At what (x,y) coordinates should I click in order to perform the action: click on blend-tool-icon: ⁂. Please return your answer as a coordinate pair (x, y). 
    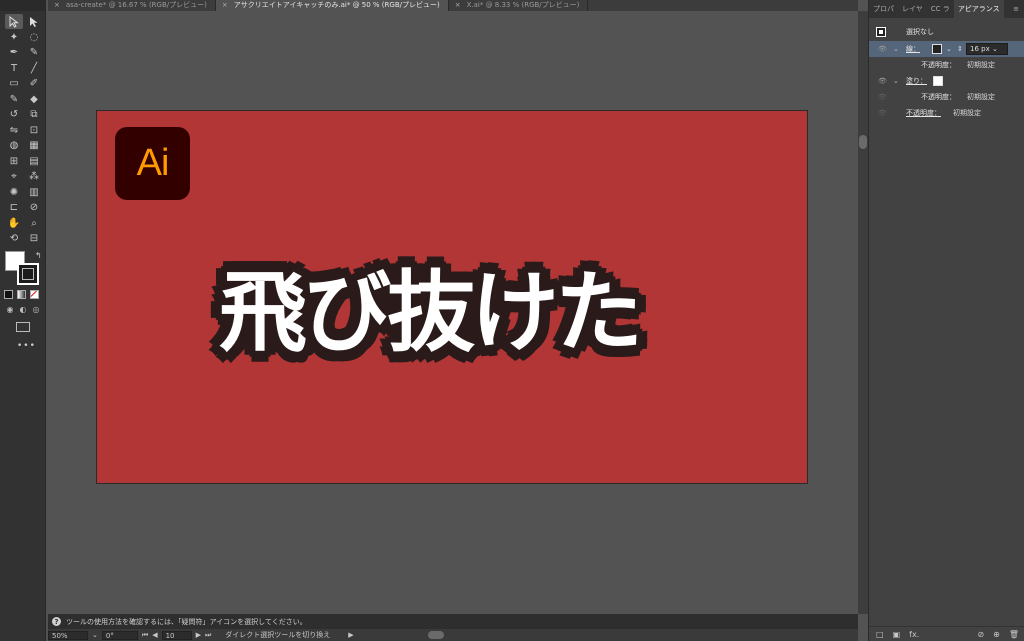
    Looking at the image, I should click on (34, 176).